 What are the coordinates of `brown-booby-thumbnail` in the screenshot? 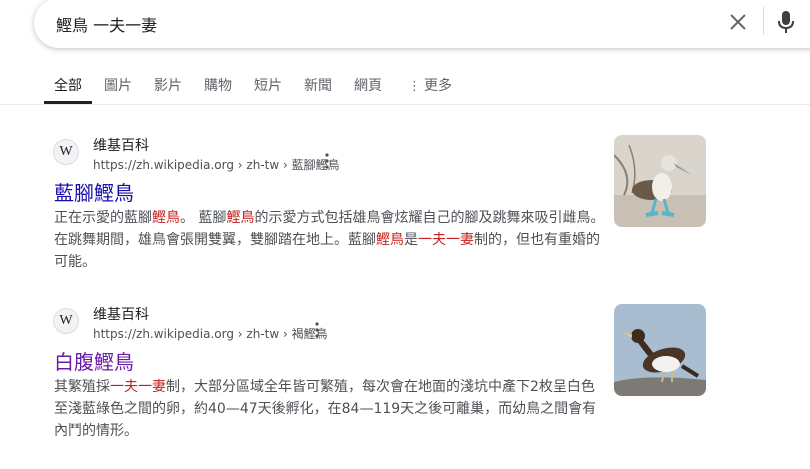 It's located at (660, 350).